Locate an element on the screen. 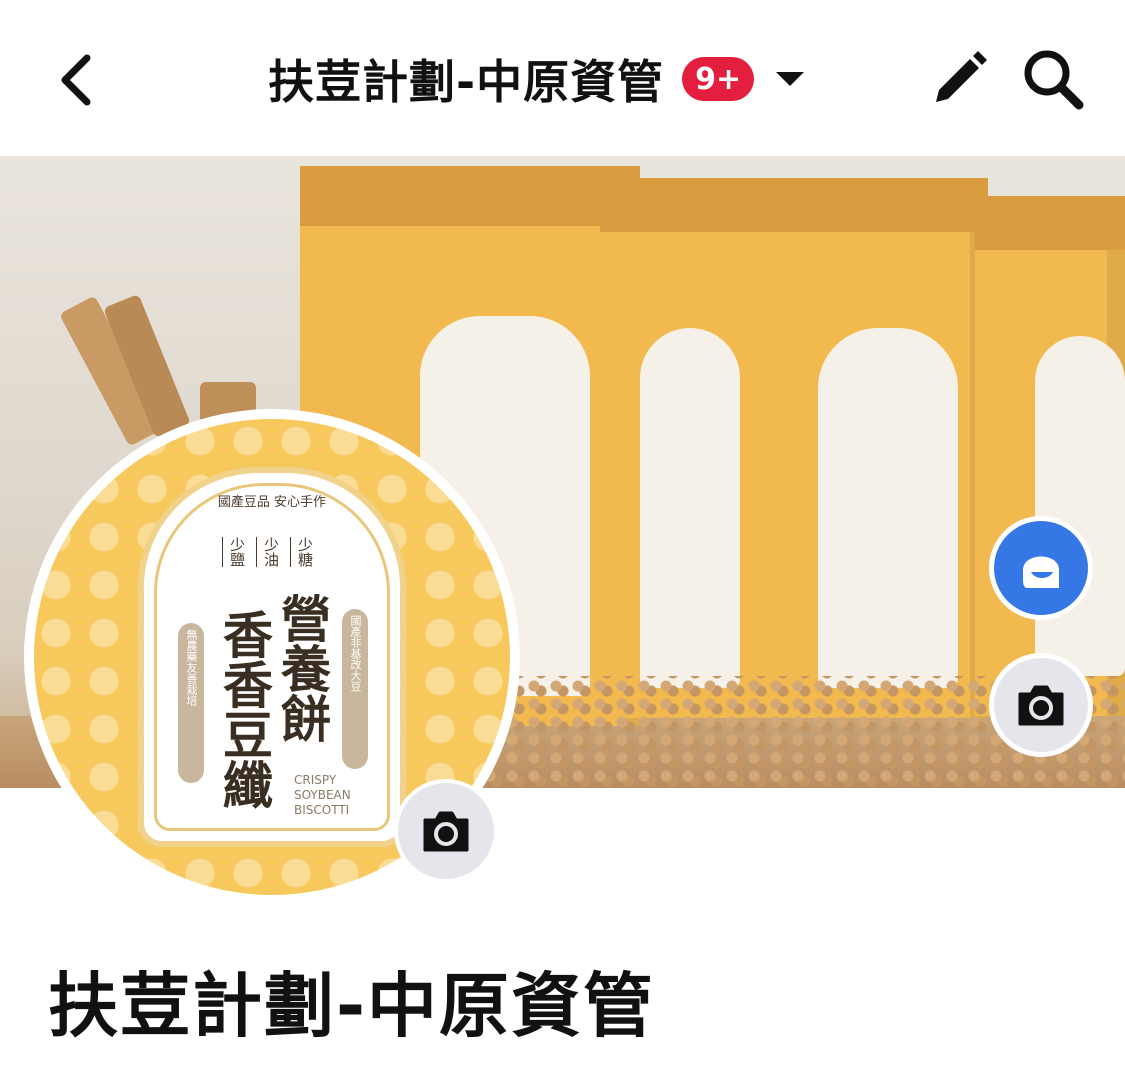 The height and width of the screenshot is (1081, 1125). pencil-icon is located at coordinates (961, 76).